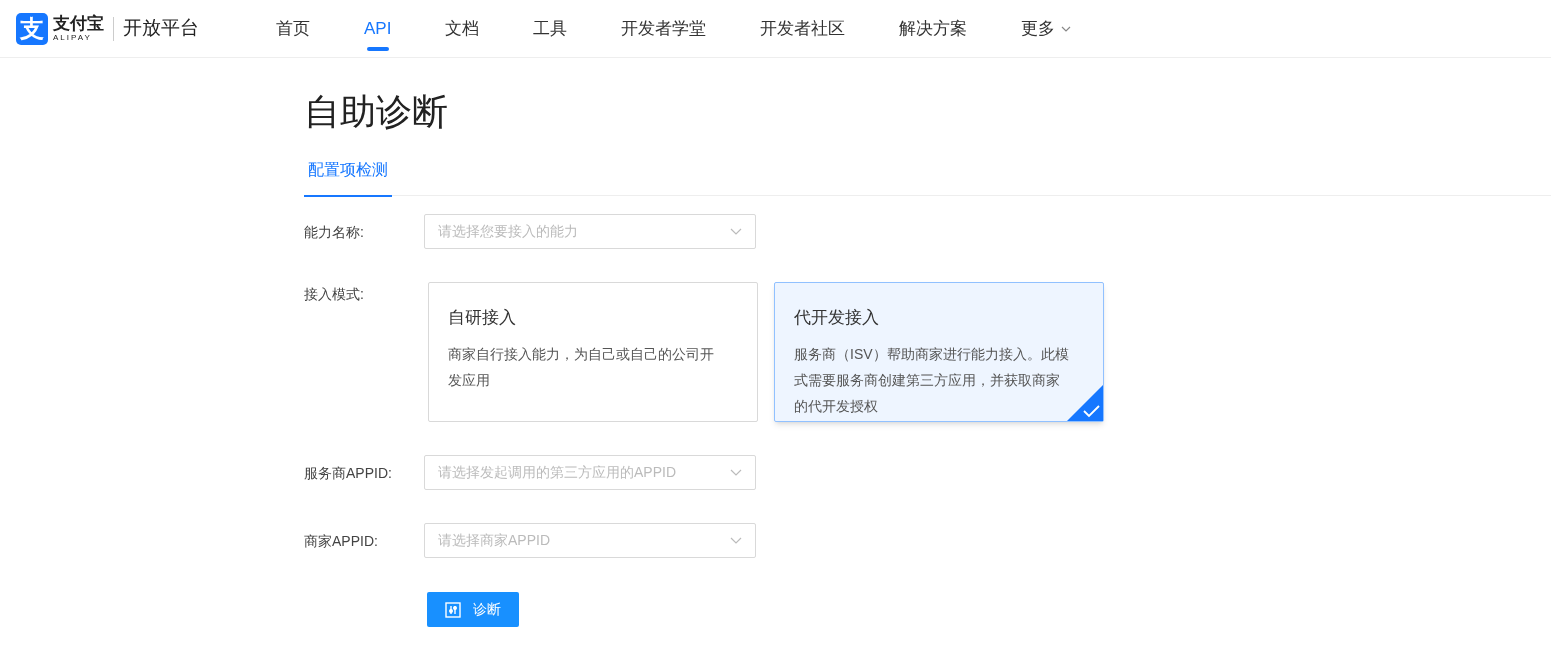 This screenshot has height=658, width=1551. Describe the element at coordinates (73, 38) in the screenshot. I see `logo-subtitle: ALIPAY` at that location.